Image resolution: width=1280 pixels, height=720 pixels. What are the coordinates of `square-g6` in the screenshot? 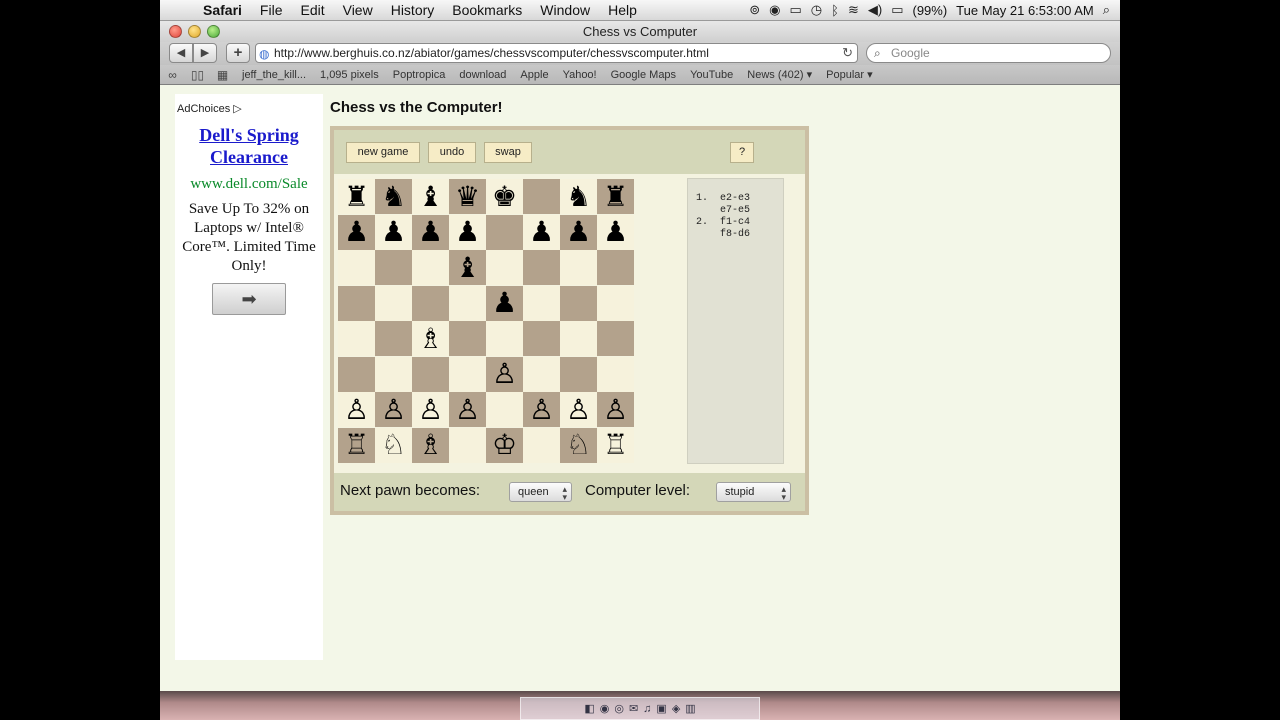 It's located at (578, 267).